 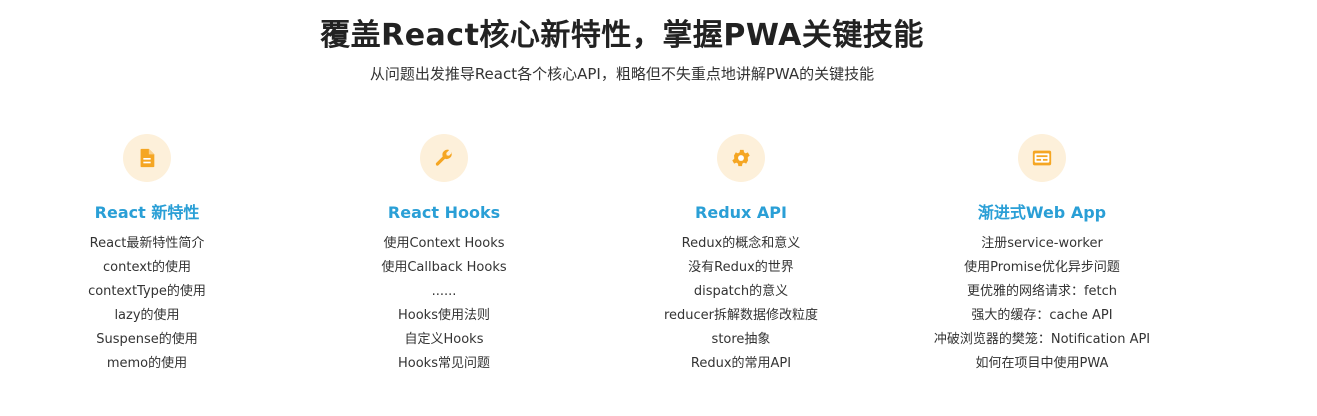 I want to click on list-item: reducer拆解数据修改粒度, so click(x=741, y=315).